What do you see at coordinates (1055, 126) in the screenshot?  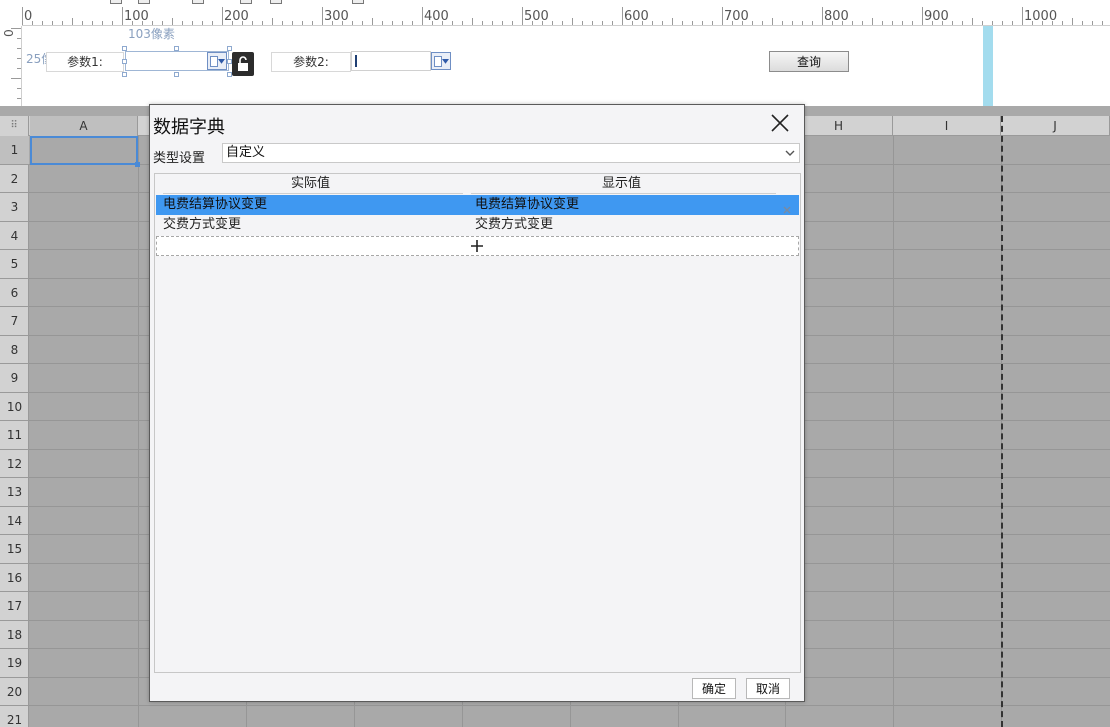 I see `column-header-j: J` at bounding box center [1055, 126].